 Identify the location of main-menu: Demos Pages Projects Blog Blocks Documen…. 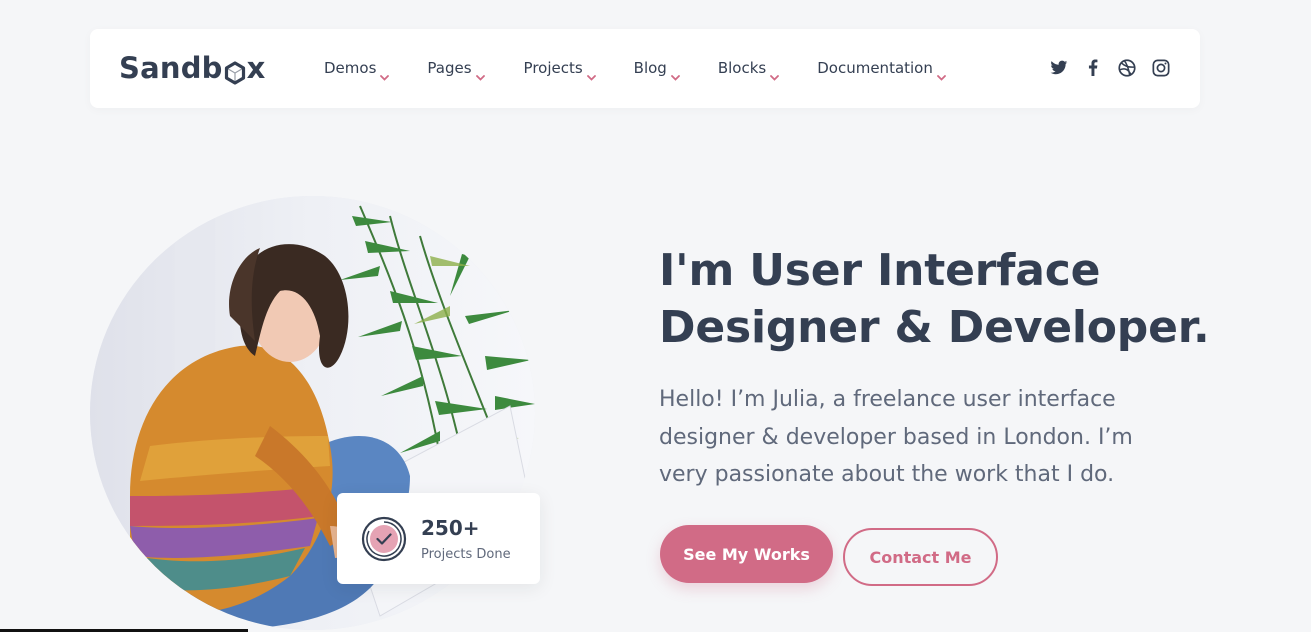
(654, 69).